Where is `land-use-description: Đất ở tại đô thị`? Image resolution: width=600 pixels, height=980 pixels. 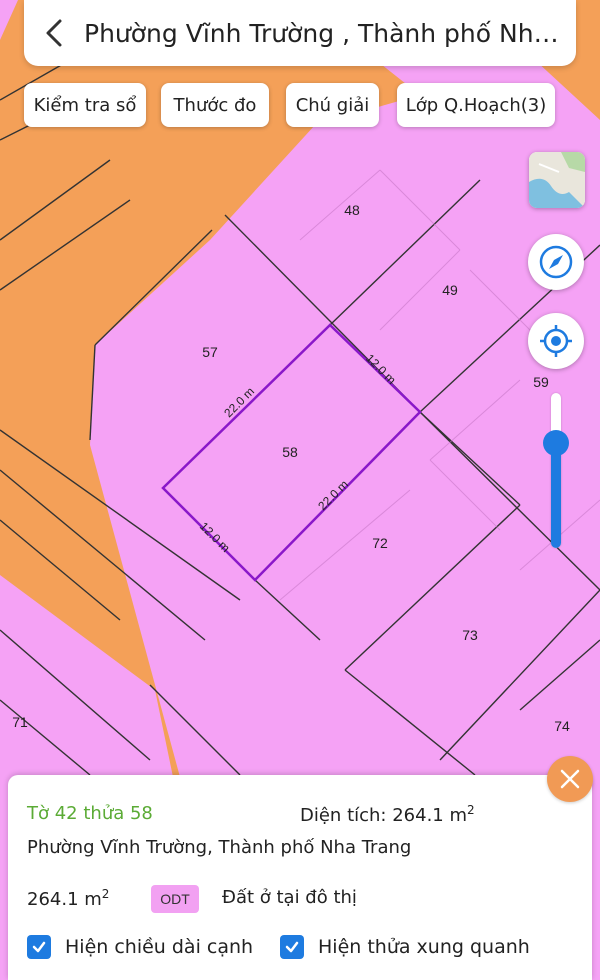 land-use-description: Đất ở tại đô thị is located at coordinates (289, 897).